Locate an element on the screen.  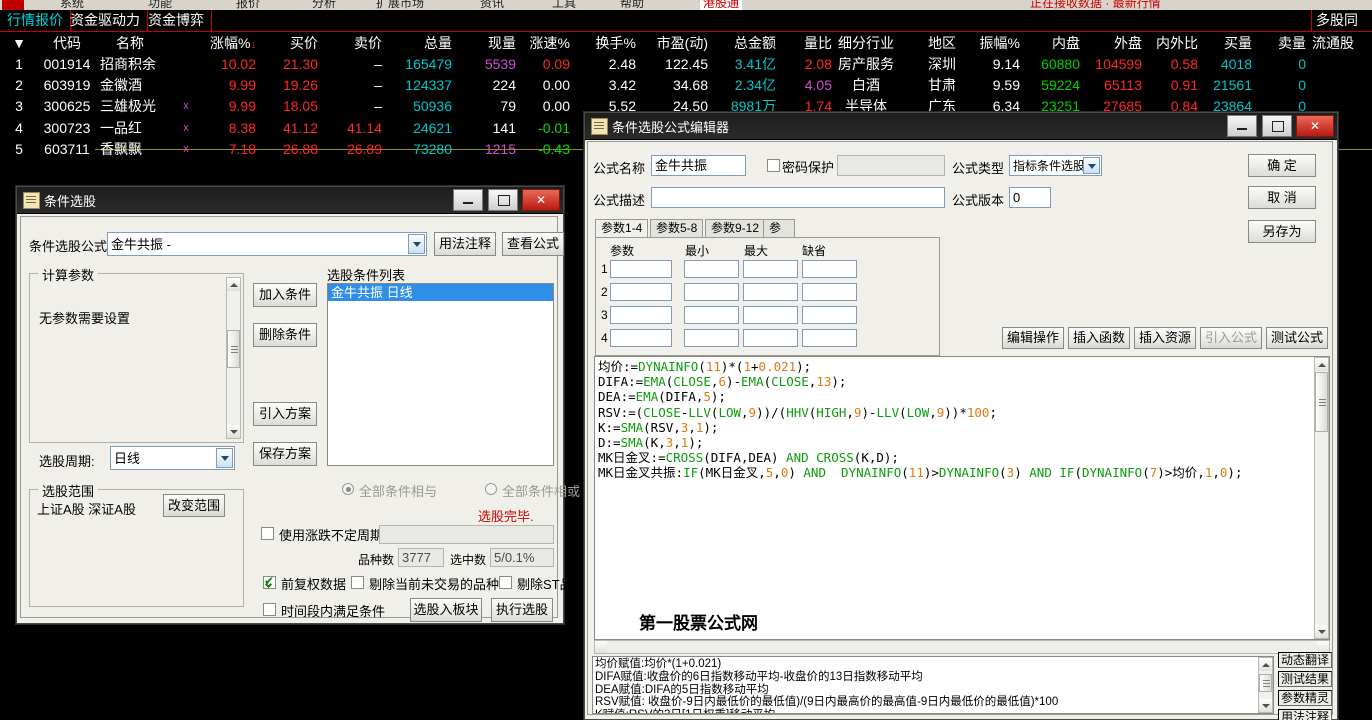
param-input-4-min is located at coordinates (711, 338).